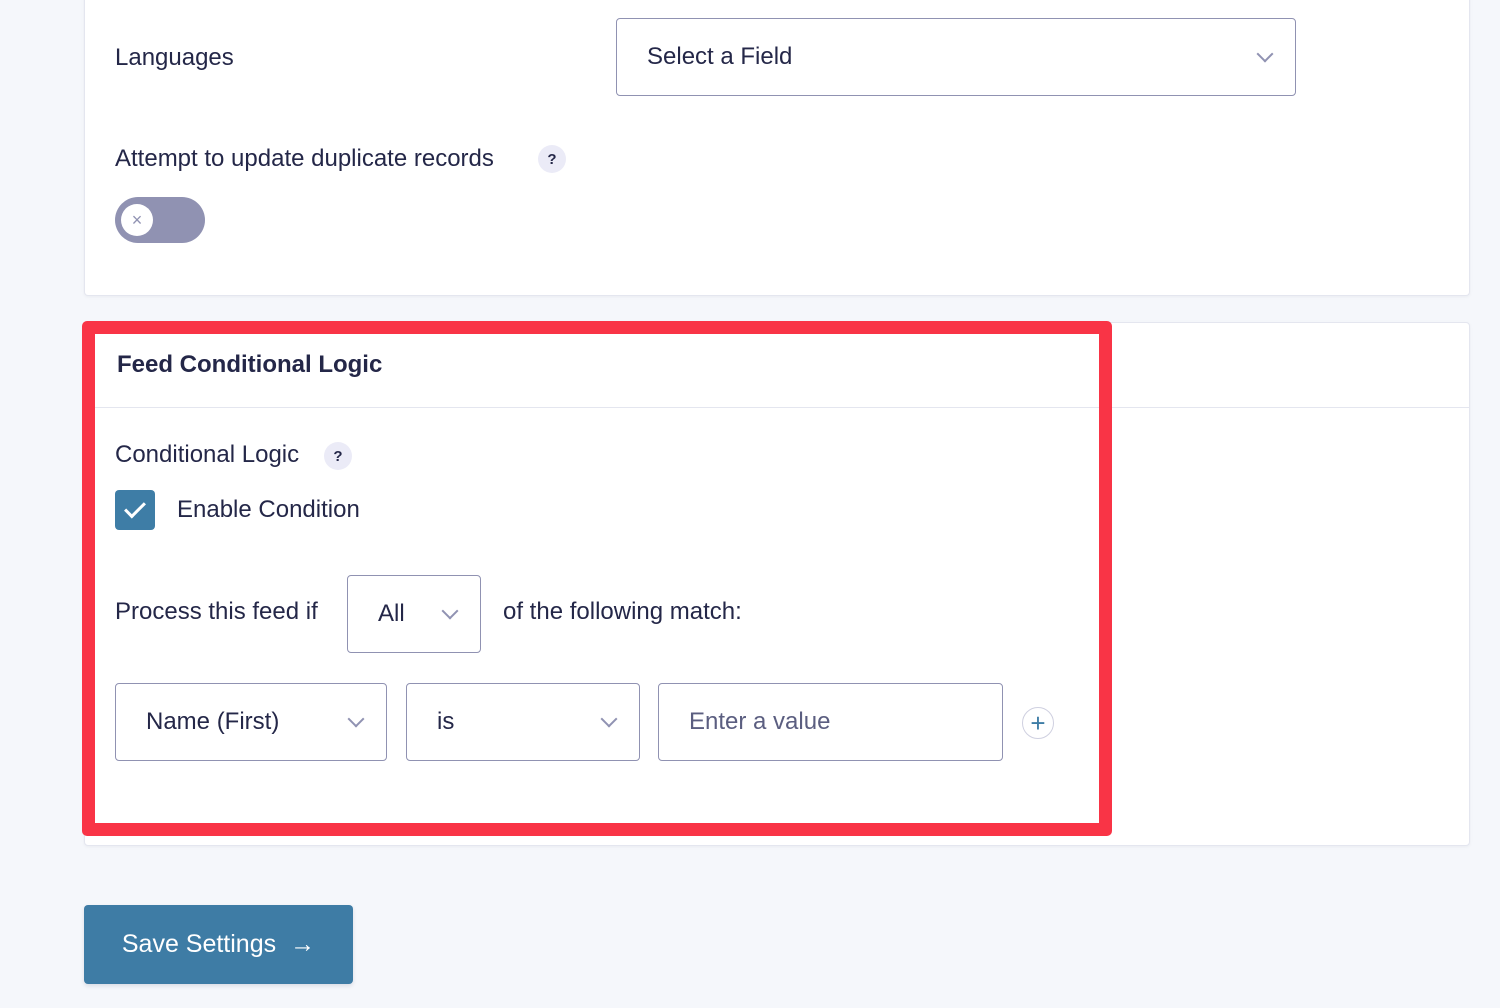 The width and height of the screenshot is (1500, 1008). What do you see at coordinates (174, 57) in the screenshot?
I see `languages-label: Languages` at bounding box center [174, 57].